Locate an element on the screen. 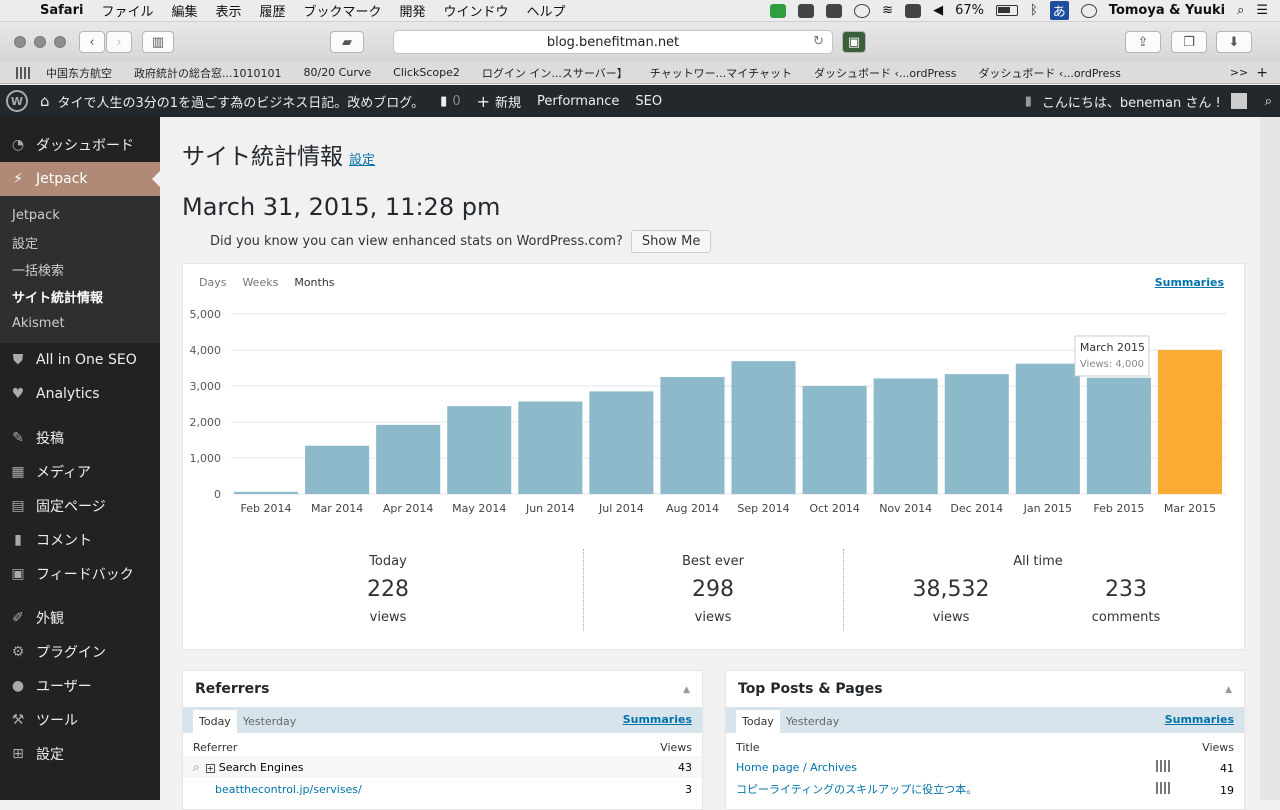  sidebar-item-media: ▦ メディア is located at coordinates (80, 472).